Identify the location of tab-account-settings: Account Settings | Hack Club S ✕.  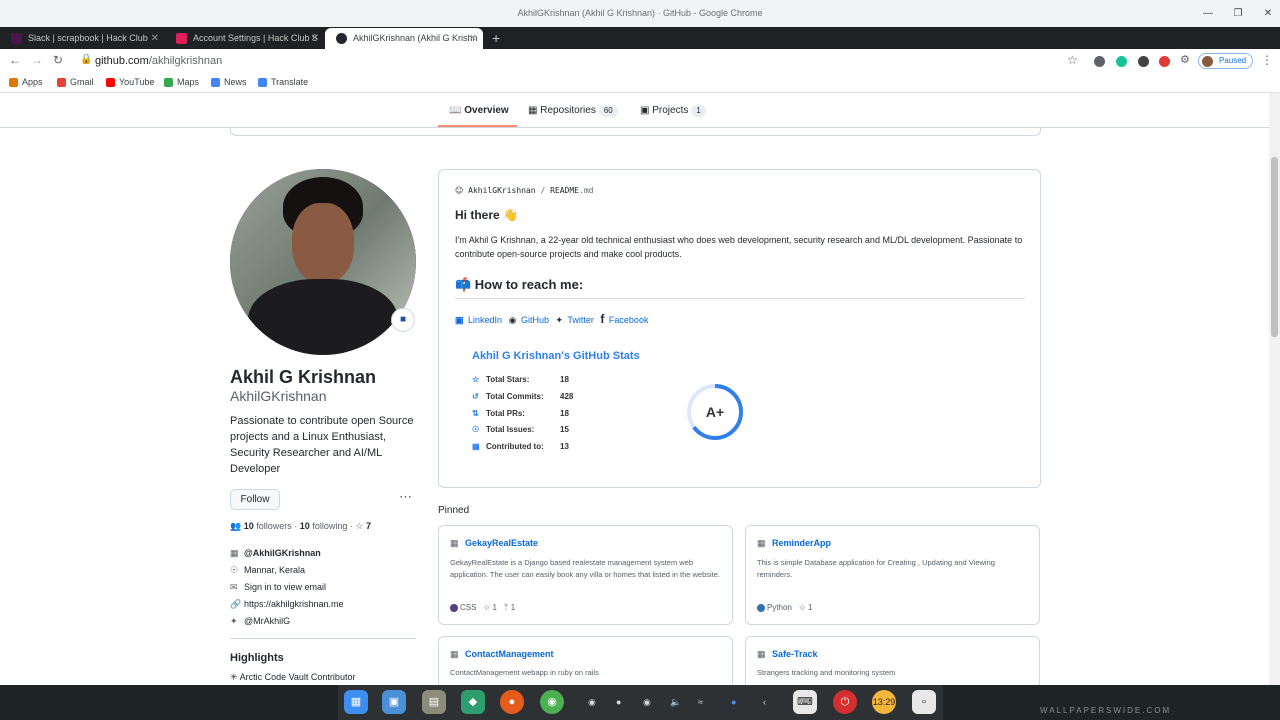
(245, 38).